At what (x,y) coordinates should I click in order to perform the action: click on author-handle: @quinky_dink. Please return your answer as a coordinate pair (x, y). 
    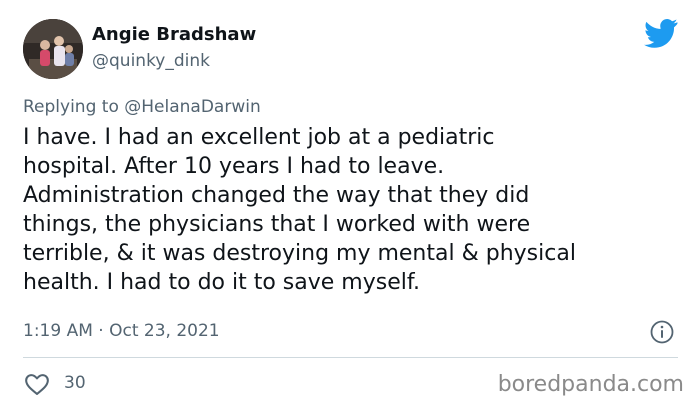
    Looking at the image, I should click on (151, 61).